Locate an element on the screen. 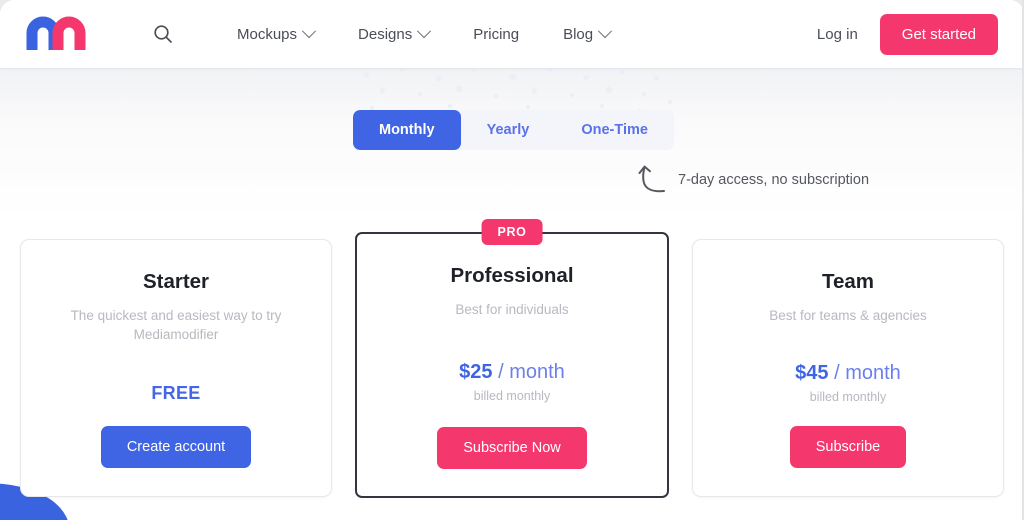 This screenshot has width=1024, height=520. nav-label: Blog is located at coordinates (578, 34).